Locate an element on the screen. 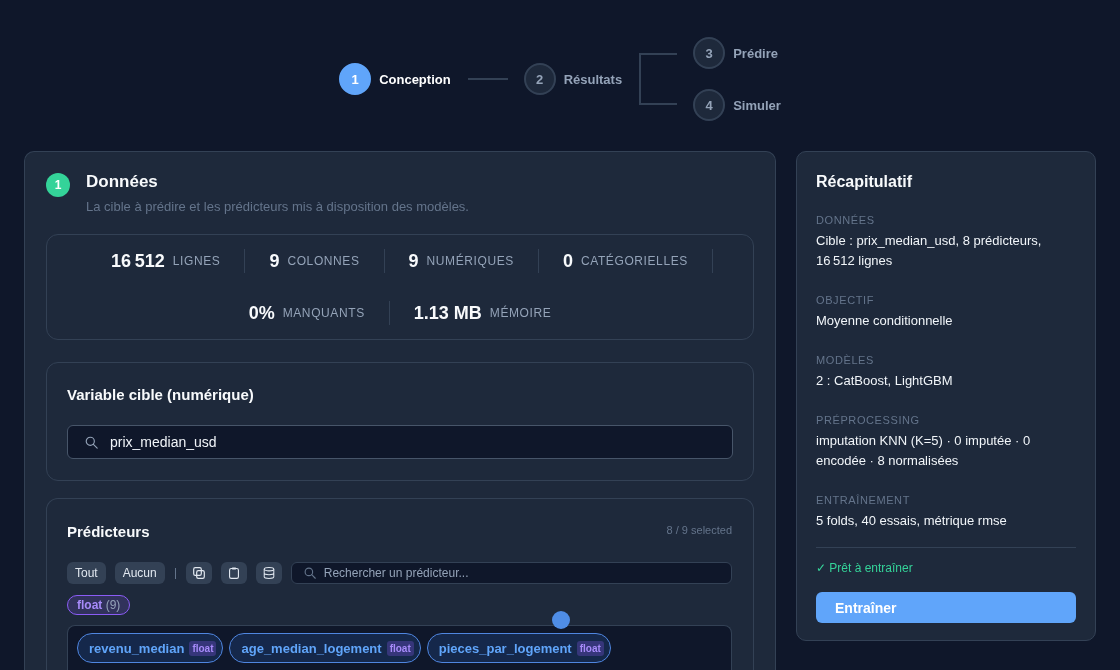 The width and height of the screenshot is (1120, 670). stat-value: 0% is located at coordinates (261, 313).